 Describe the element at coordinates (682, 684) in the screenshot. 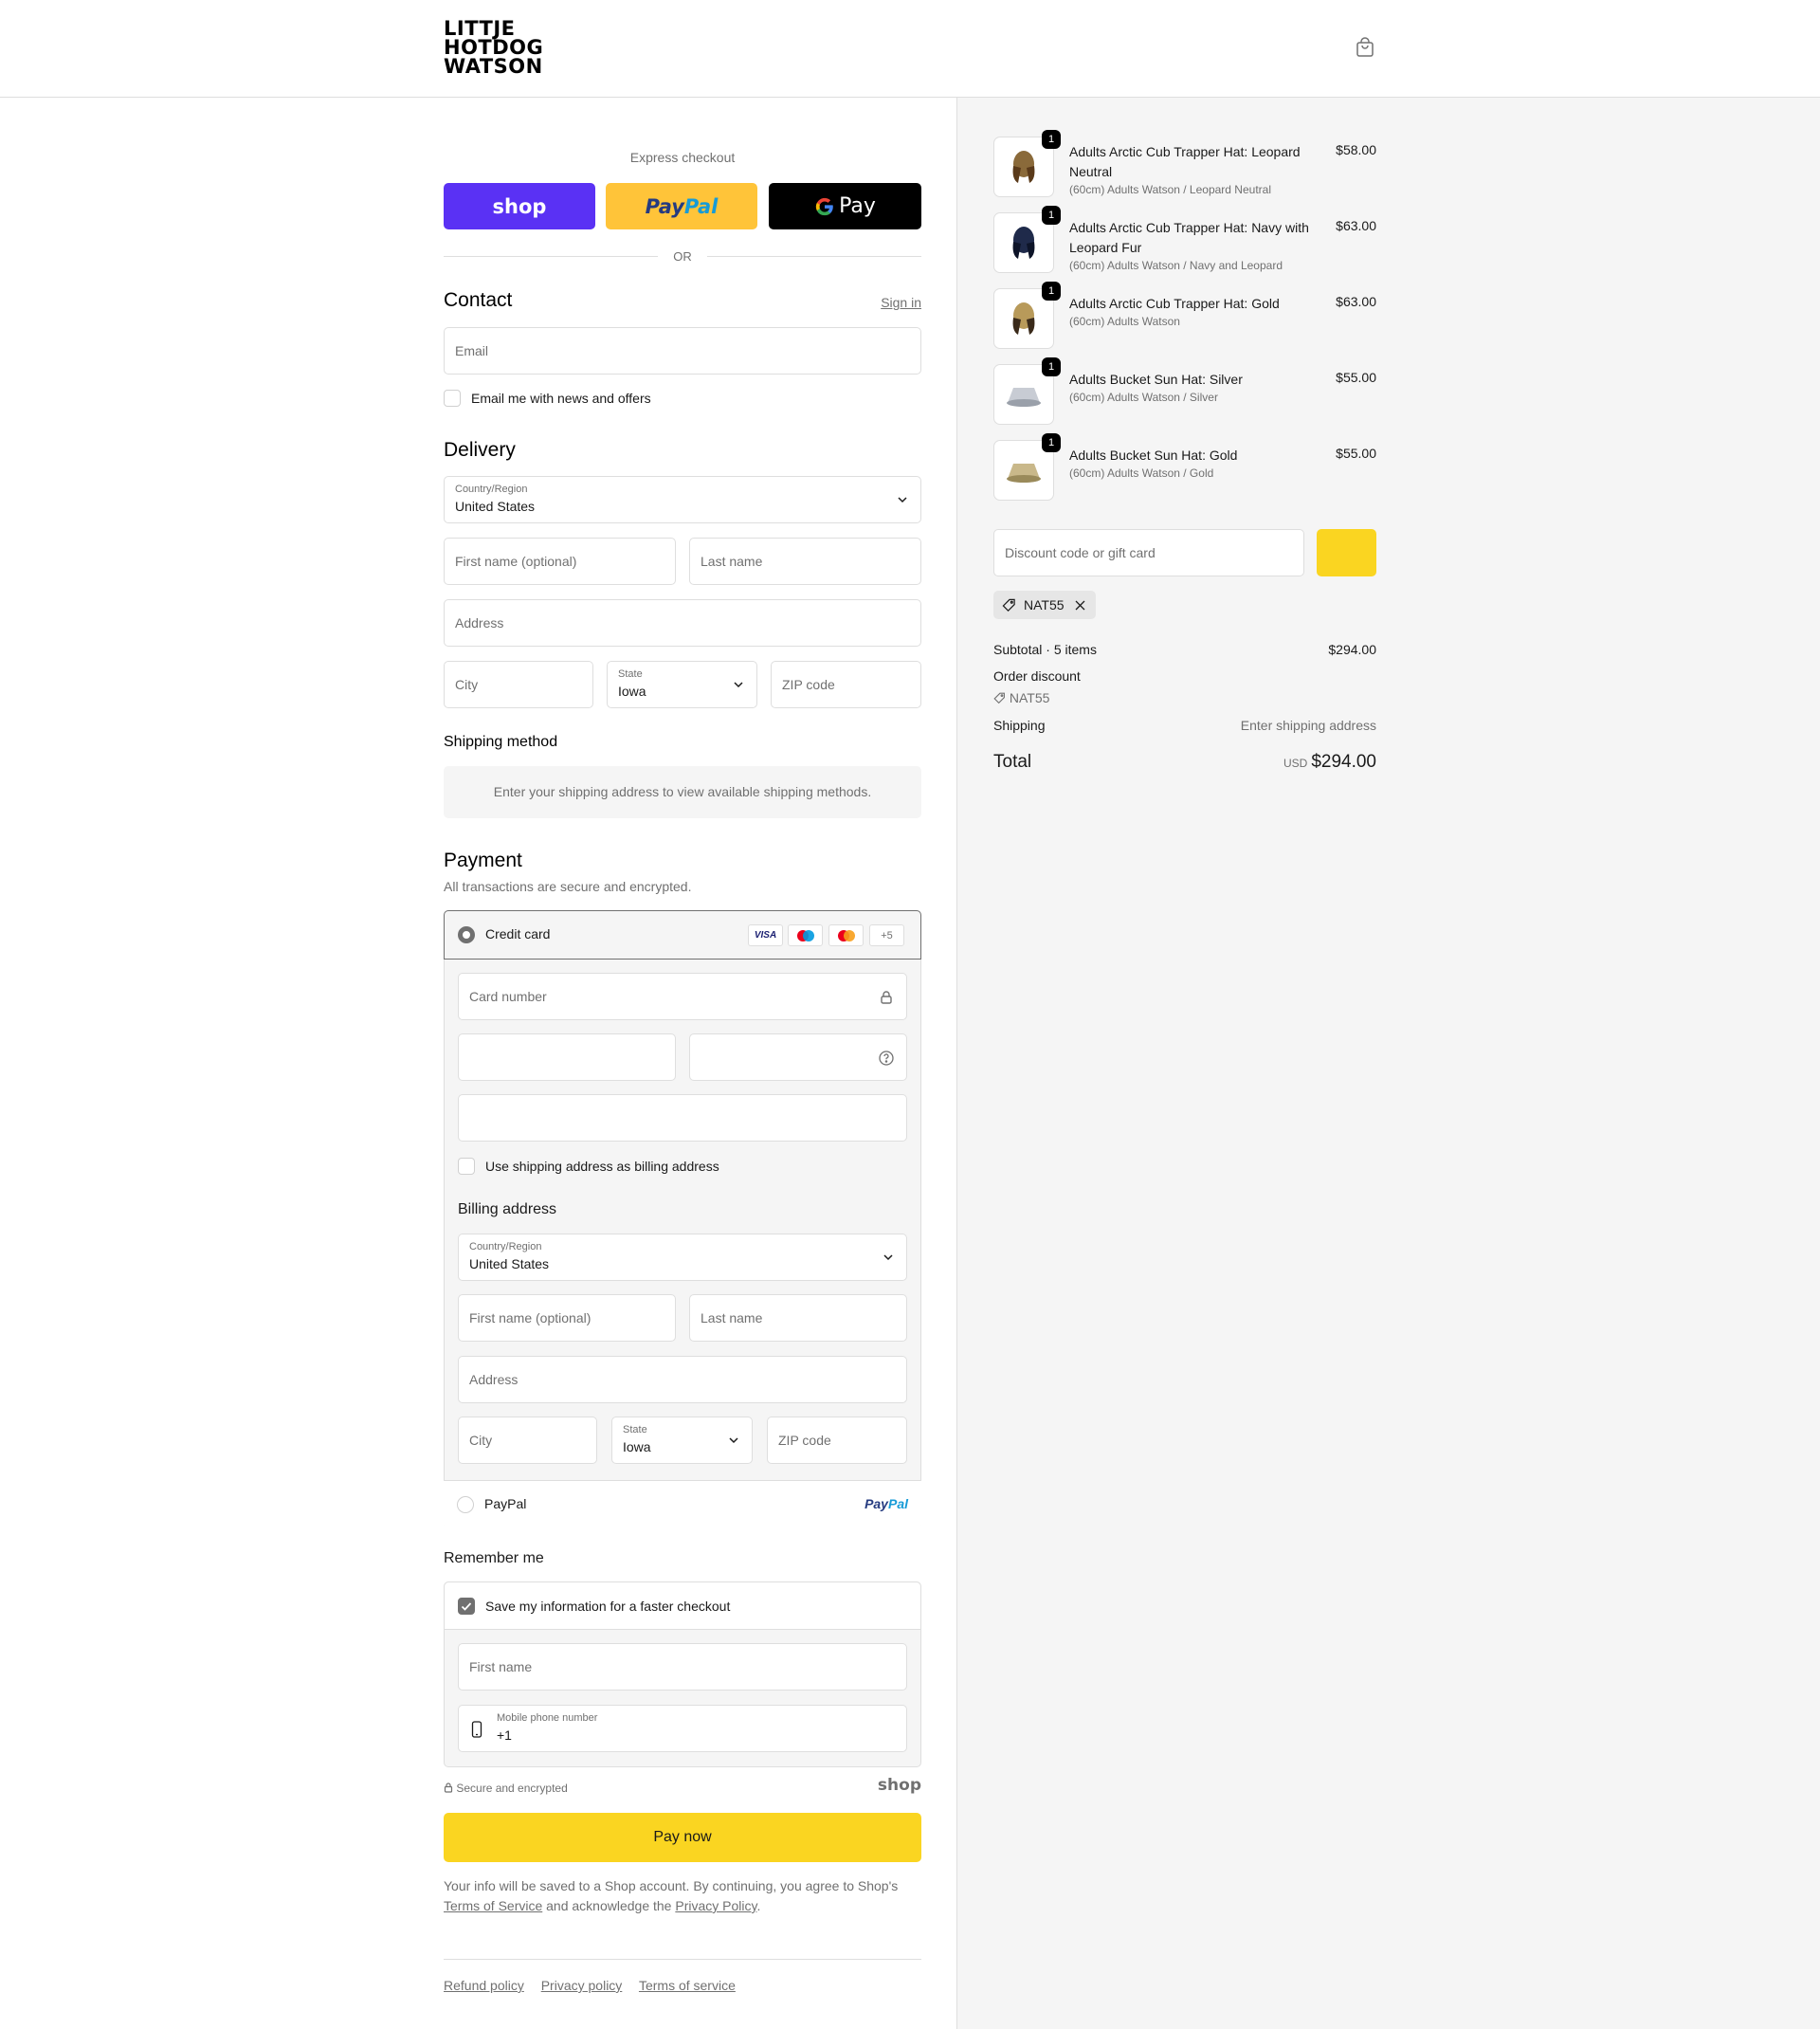

I see `state-select: State Iowa` at that location.